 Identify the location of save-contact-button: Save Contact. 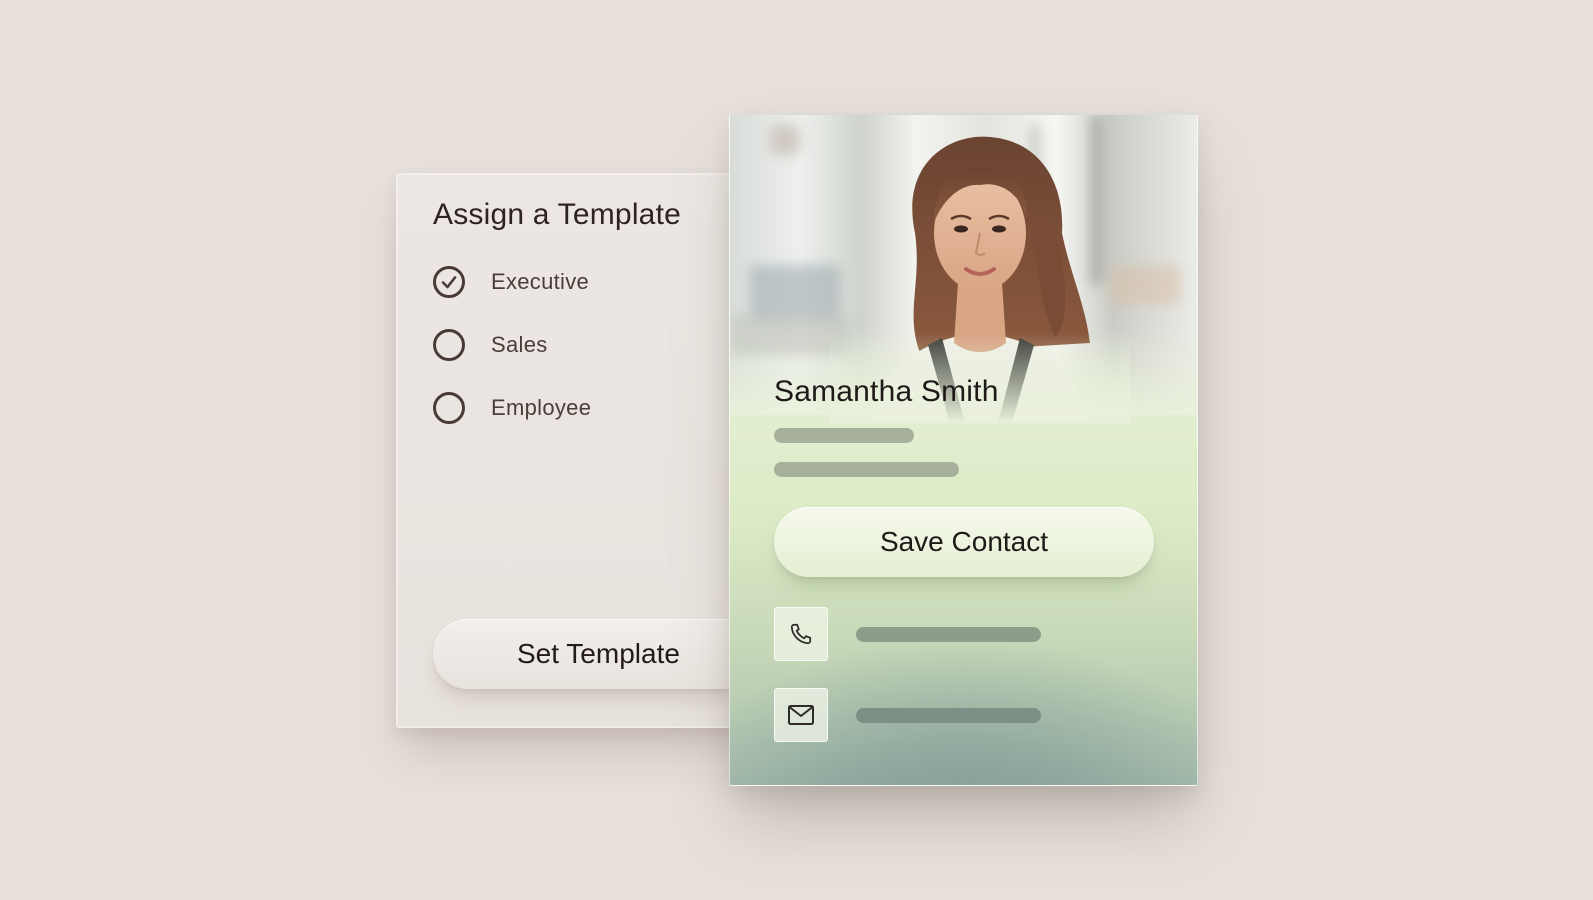
(964, 542).